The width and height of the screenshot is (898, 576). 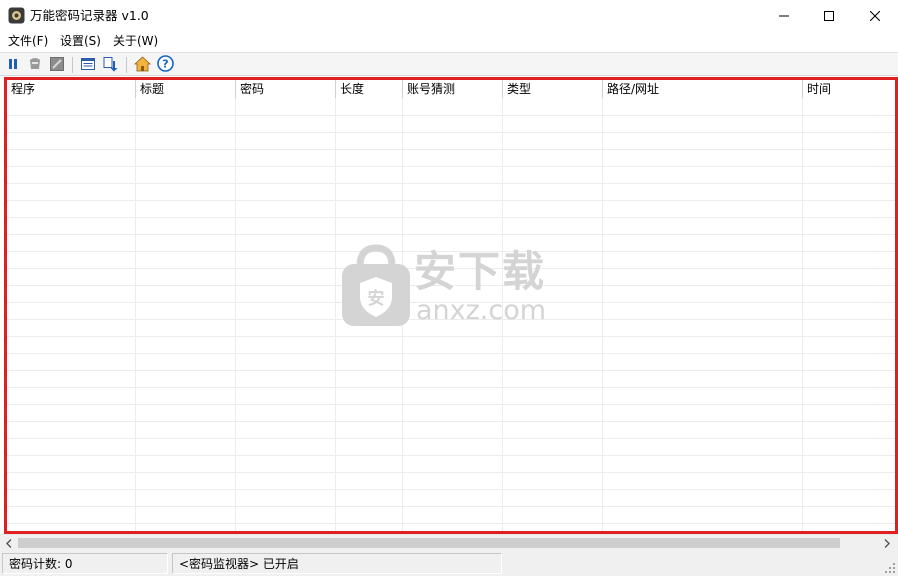 I want to click on menu-bar: 文件(F) 设置(S) 关于(W), so click(x=449, y=41).